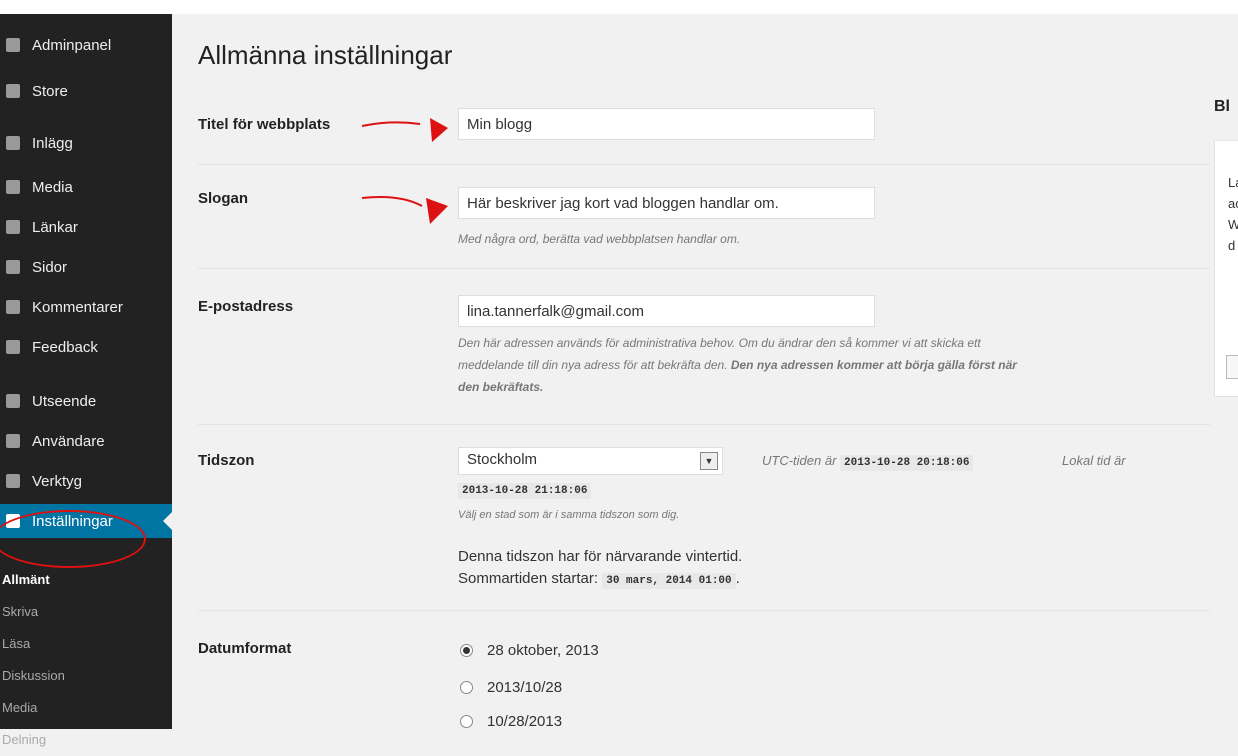 This screenshot has height=756, width=1238. Describe the element at coordinates (13, 347) in the screenshot. I see `feedback-icon` at that location.